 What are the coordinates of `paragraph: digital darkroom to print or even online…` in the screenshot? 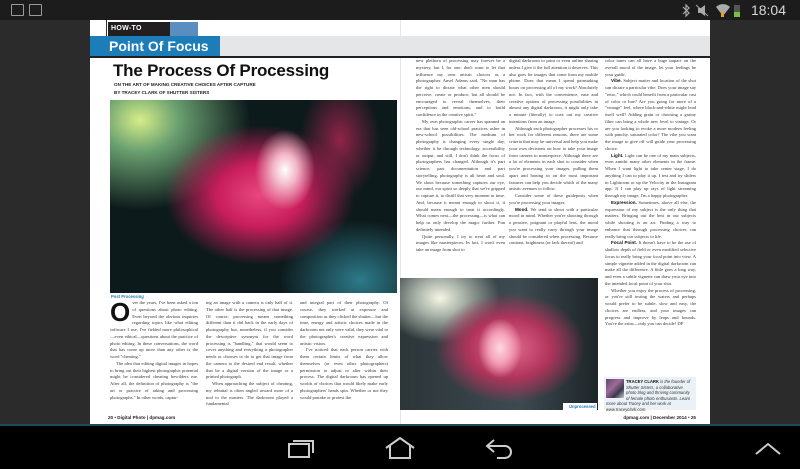 It's located at (553, 92).